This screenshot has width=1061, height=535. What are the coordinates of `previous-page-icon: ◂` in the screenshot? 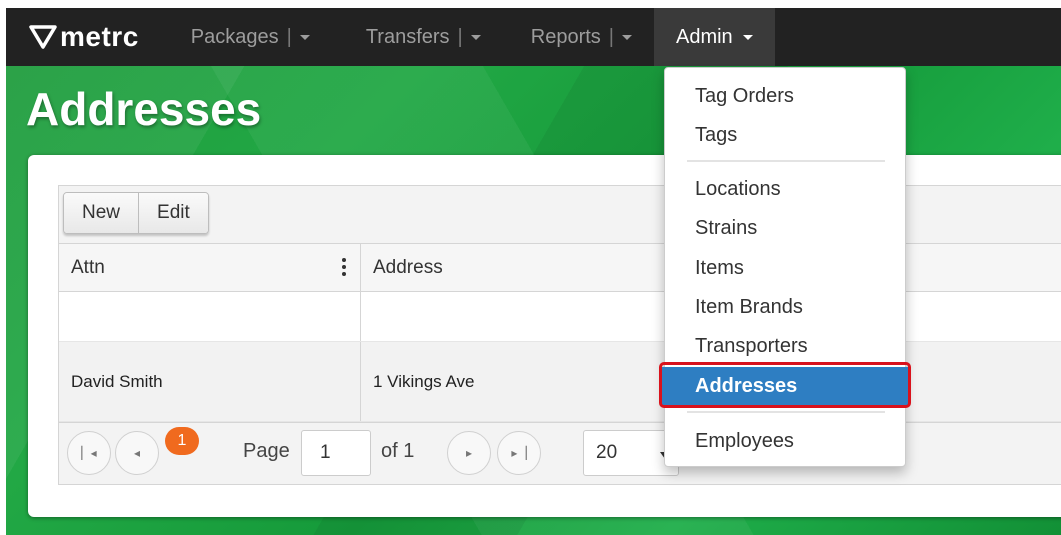 It's located at (137, 453).